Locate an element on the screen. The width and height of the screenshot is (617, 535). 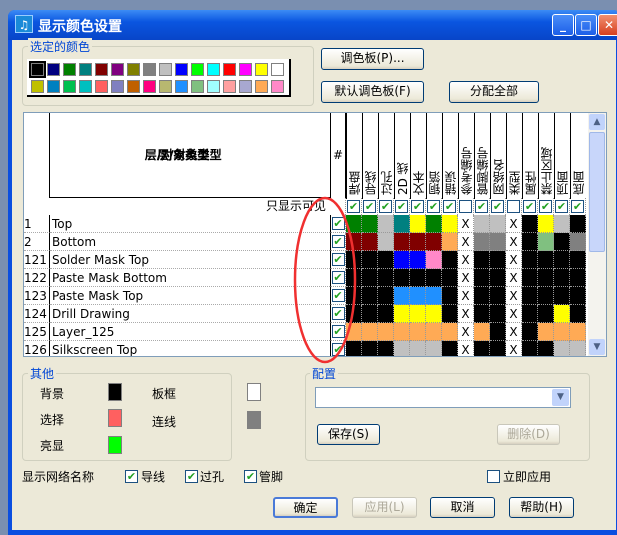
vertical-scrollbar: ▲ ▼ is located at coordinates (597, 234).